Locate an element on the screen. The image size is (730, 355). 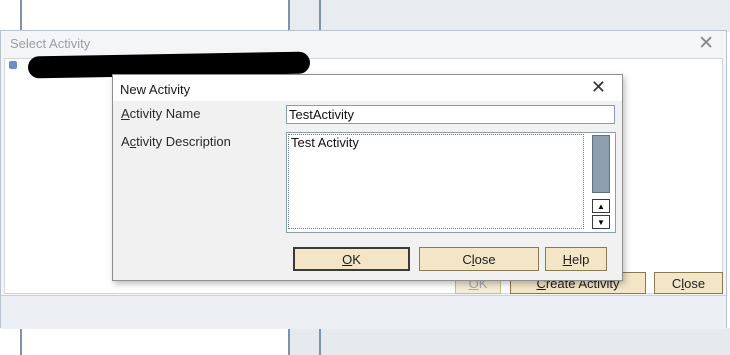
label-mnemonic: A is located at coordinates (125, 113).